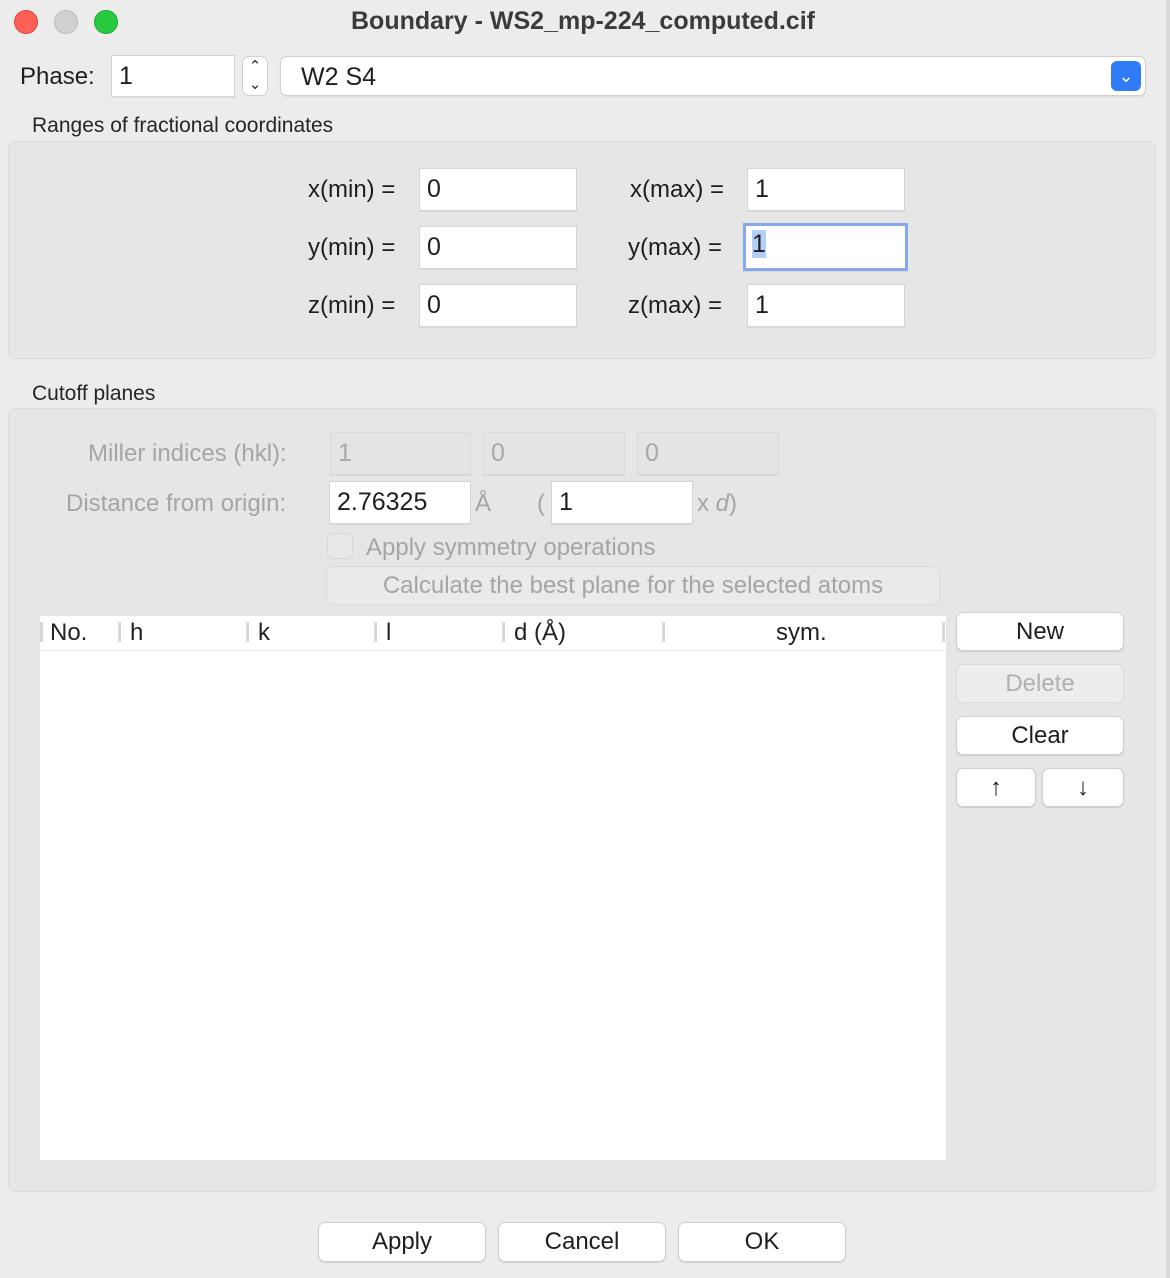  Describe the element at coordinates (498, 305) in the screenshot. I see `zmin-field: 0` at that location.